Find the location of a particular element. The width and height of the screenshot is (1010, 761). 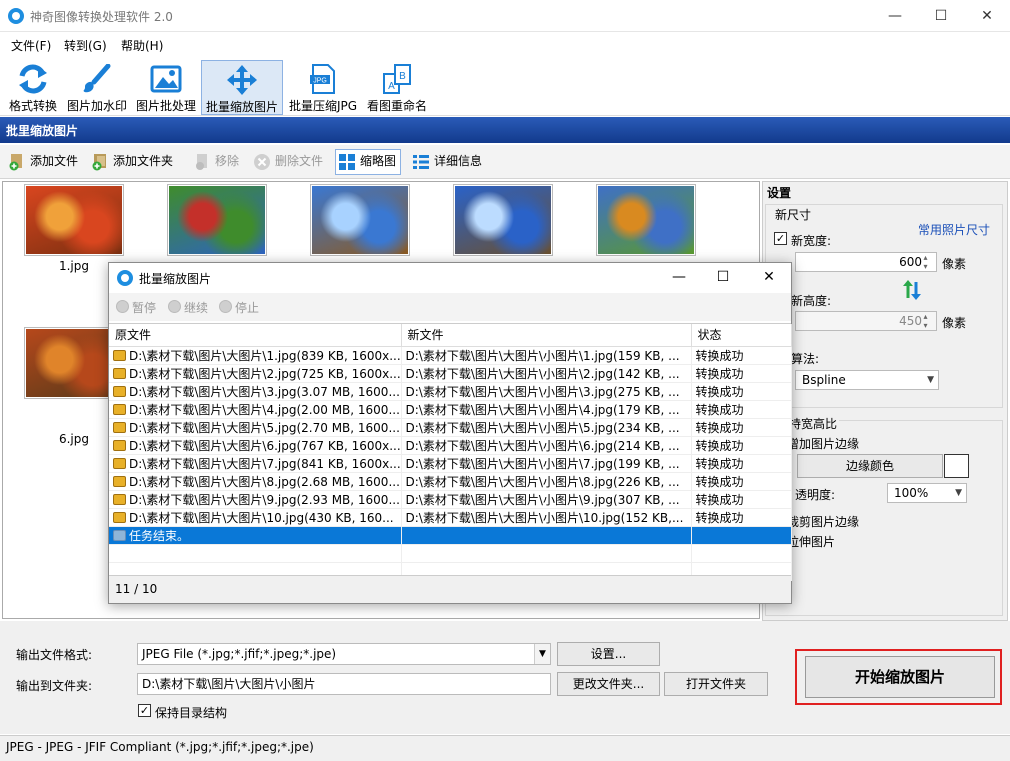

stretch-option: 拉伸图片 is located at coordinates (811, 541).